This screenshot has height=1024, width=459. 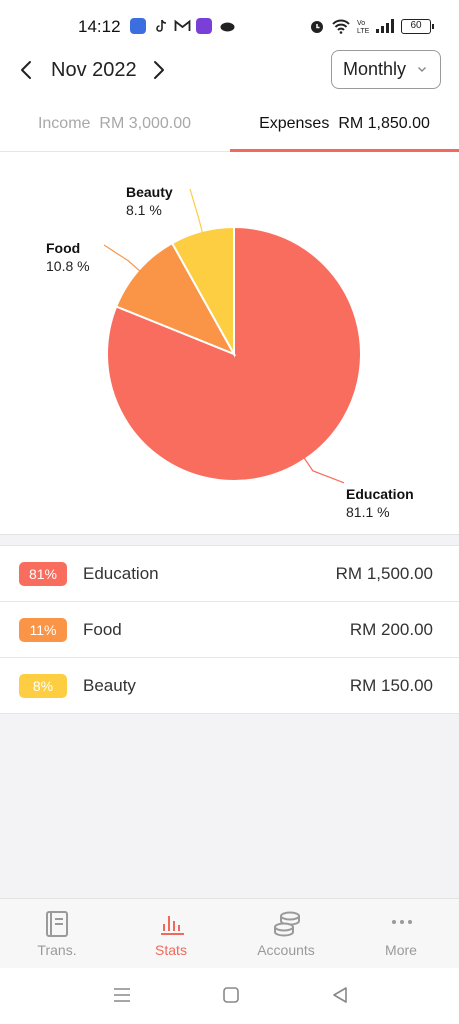 What do you see at coordinates (401, 950) in the screenshot?
I see `nav-label-more: More` at bounding box center [401, 950].